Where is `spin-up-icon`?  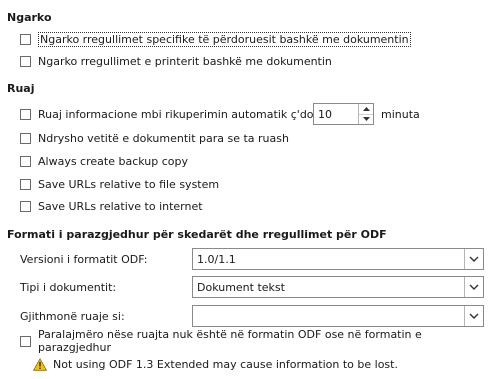 spin-up-icon is located at coordinates (366, 109).